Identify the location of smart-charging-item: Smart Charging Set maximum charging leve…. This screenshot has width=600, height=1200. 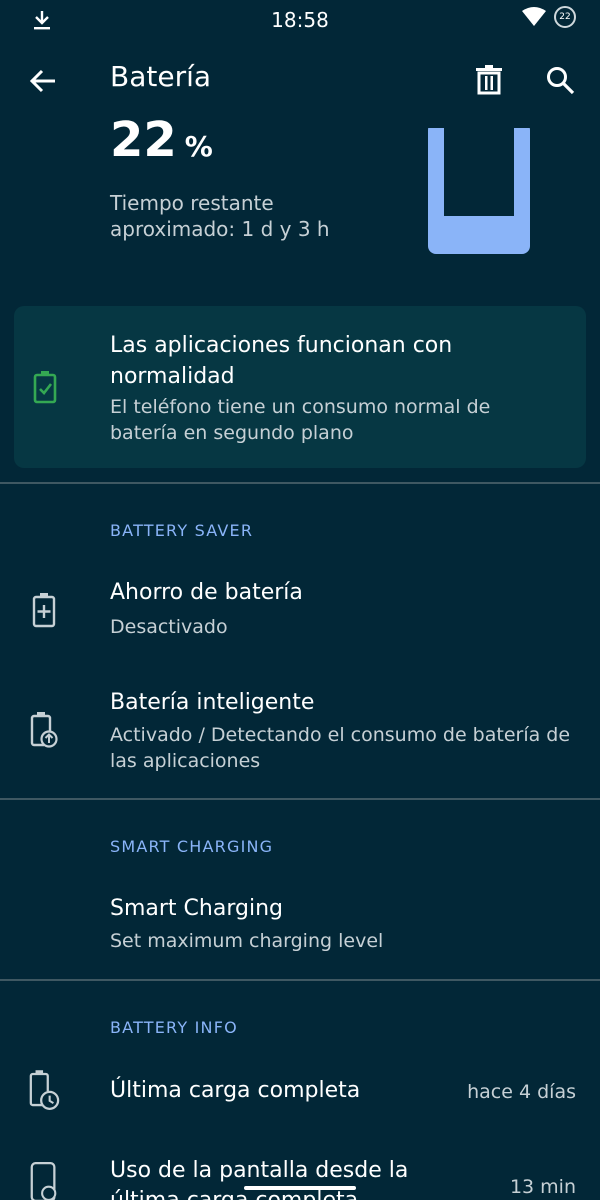
(300, 927).